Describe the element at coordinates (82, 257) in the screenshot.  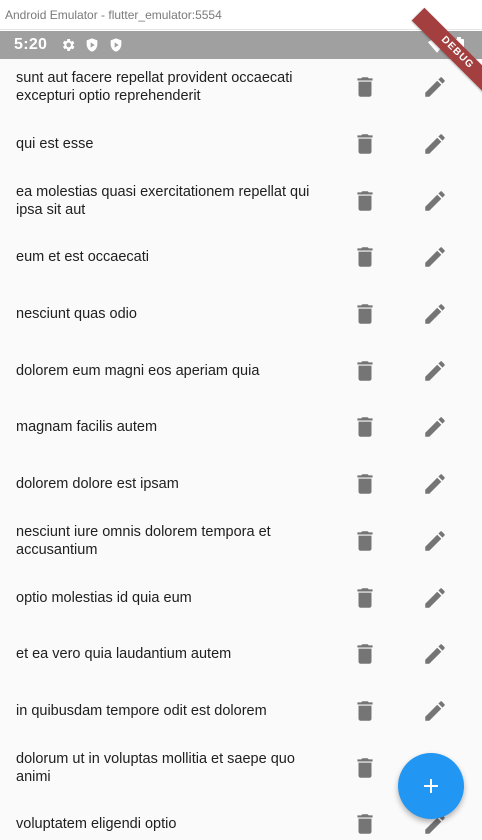
I see `post-title: eum et est occaecati` at that location.